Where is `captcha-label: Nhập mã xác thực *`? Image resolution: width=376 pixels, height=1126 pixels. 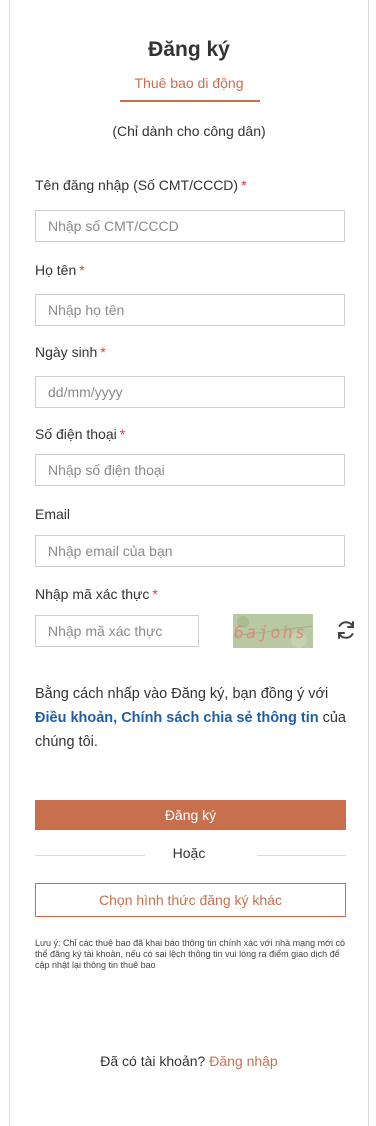
captcha-label: Nhập mã xác thực * is located at coordinates (96, 594).